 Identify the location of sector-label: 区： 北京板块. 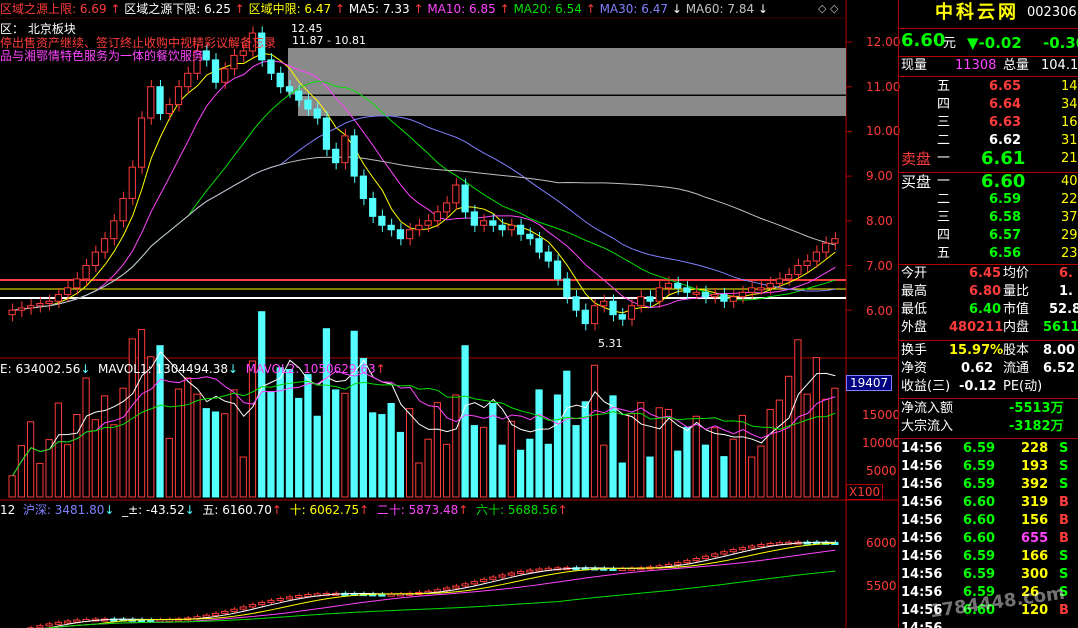
(38, 29).